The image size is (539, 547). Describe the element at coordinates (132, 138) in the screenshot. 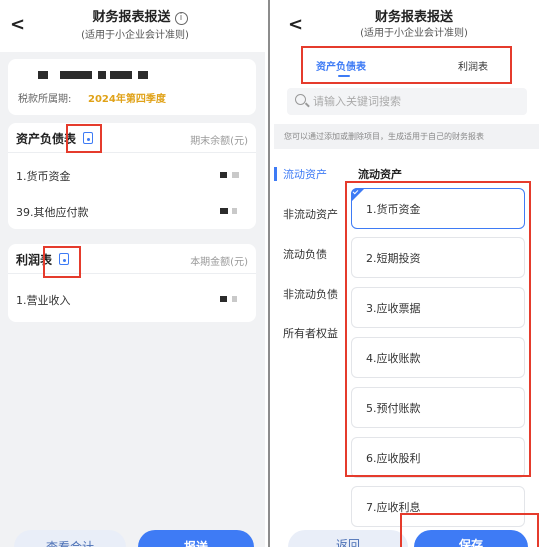

I see `balance-sheet-header: 资产负债表 期末余额(元)` at that location.